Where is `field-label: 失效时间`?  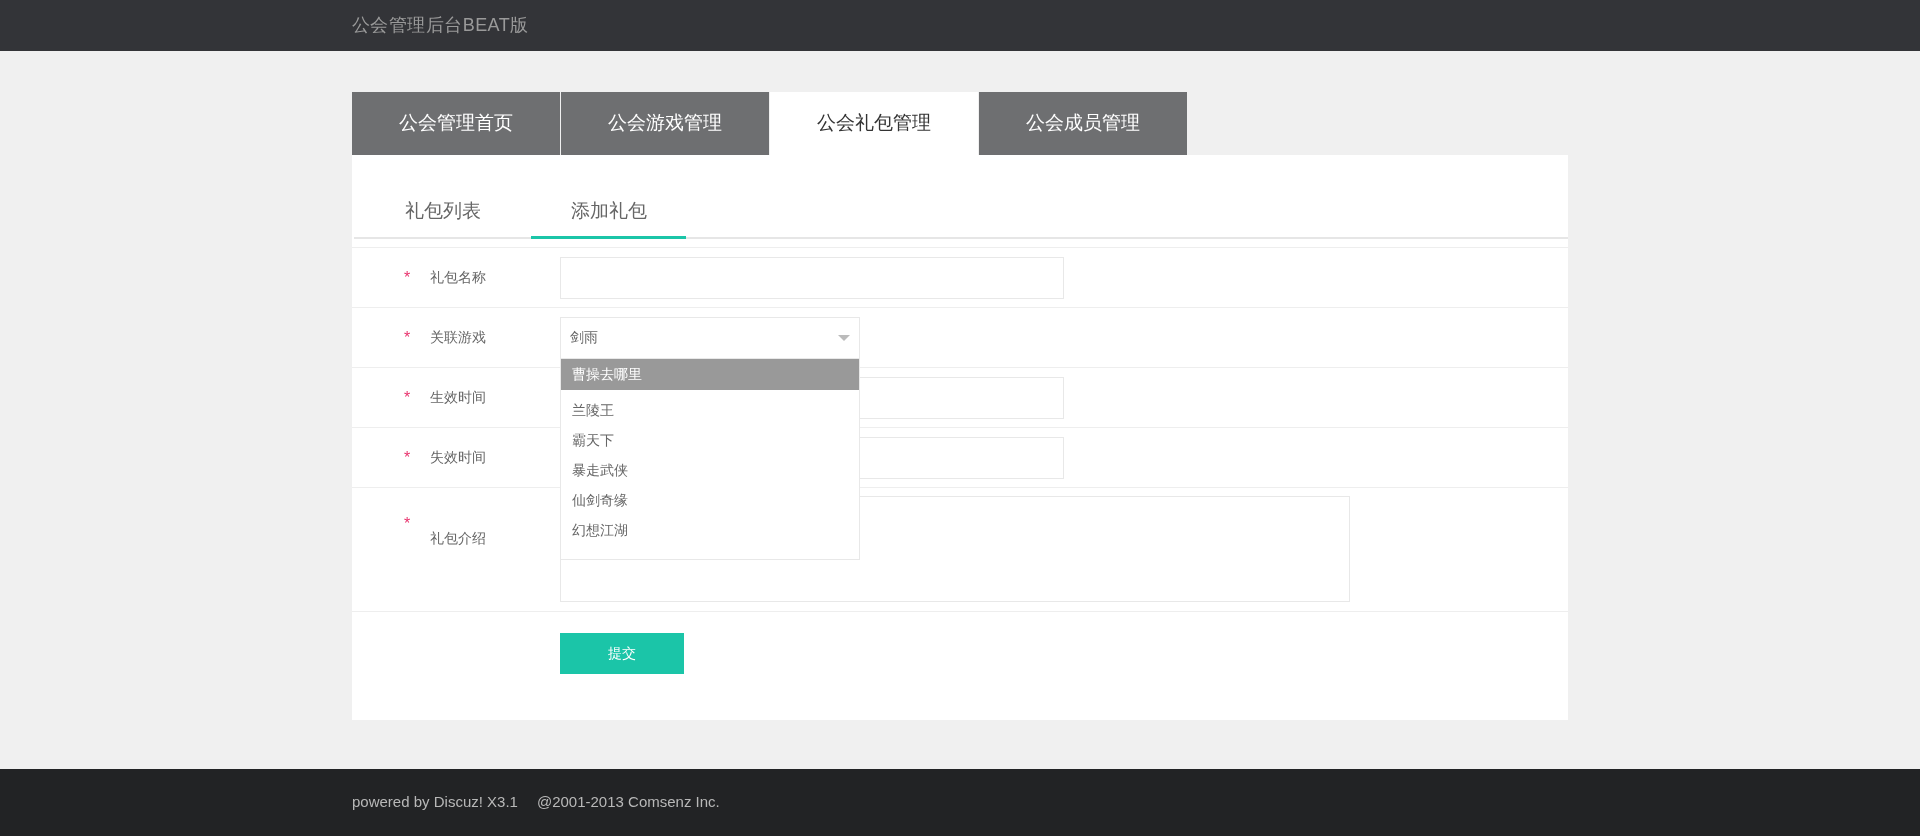 field-label: 失效时间 is located at coordinates (458, 457).